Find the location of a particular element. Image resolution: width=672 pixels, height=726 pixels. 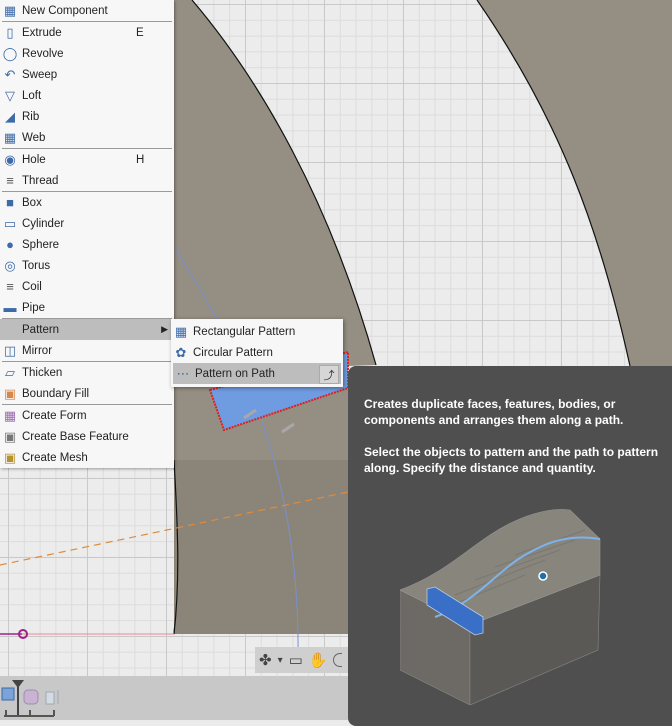

menu-item-label: Sphere is located at coordinates (41, 244).